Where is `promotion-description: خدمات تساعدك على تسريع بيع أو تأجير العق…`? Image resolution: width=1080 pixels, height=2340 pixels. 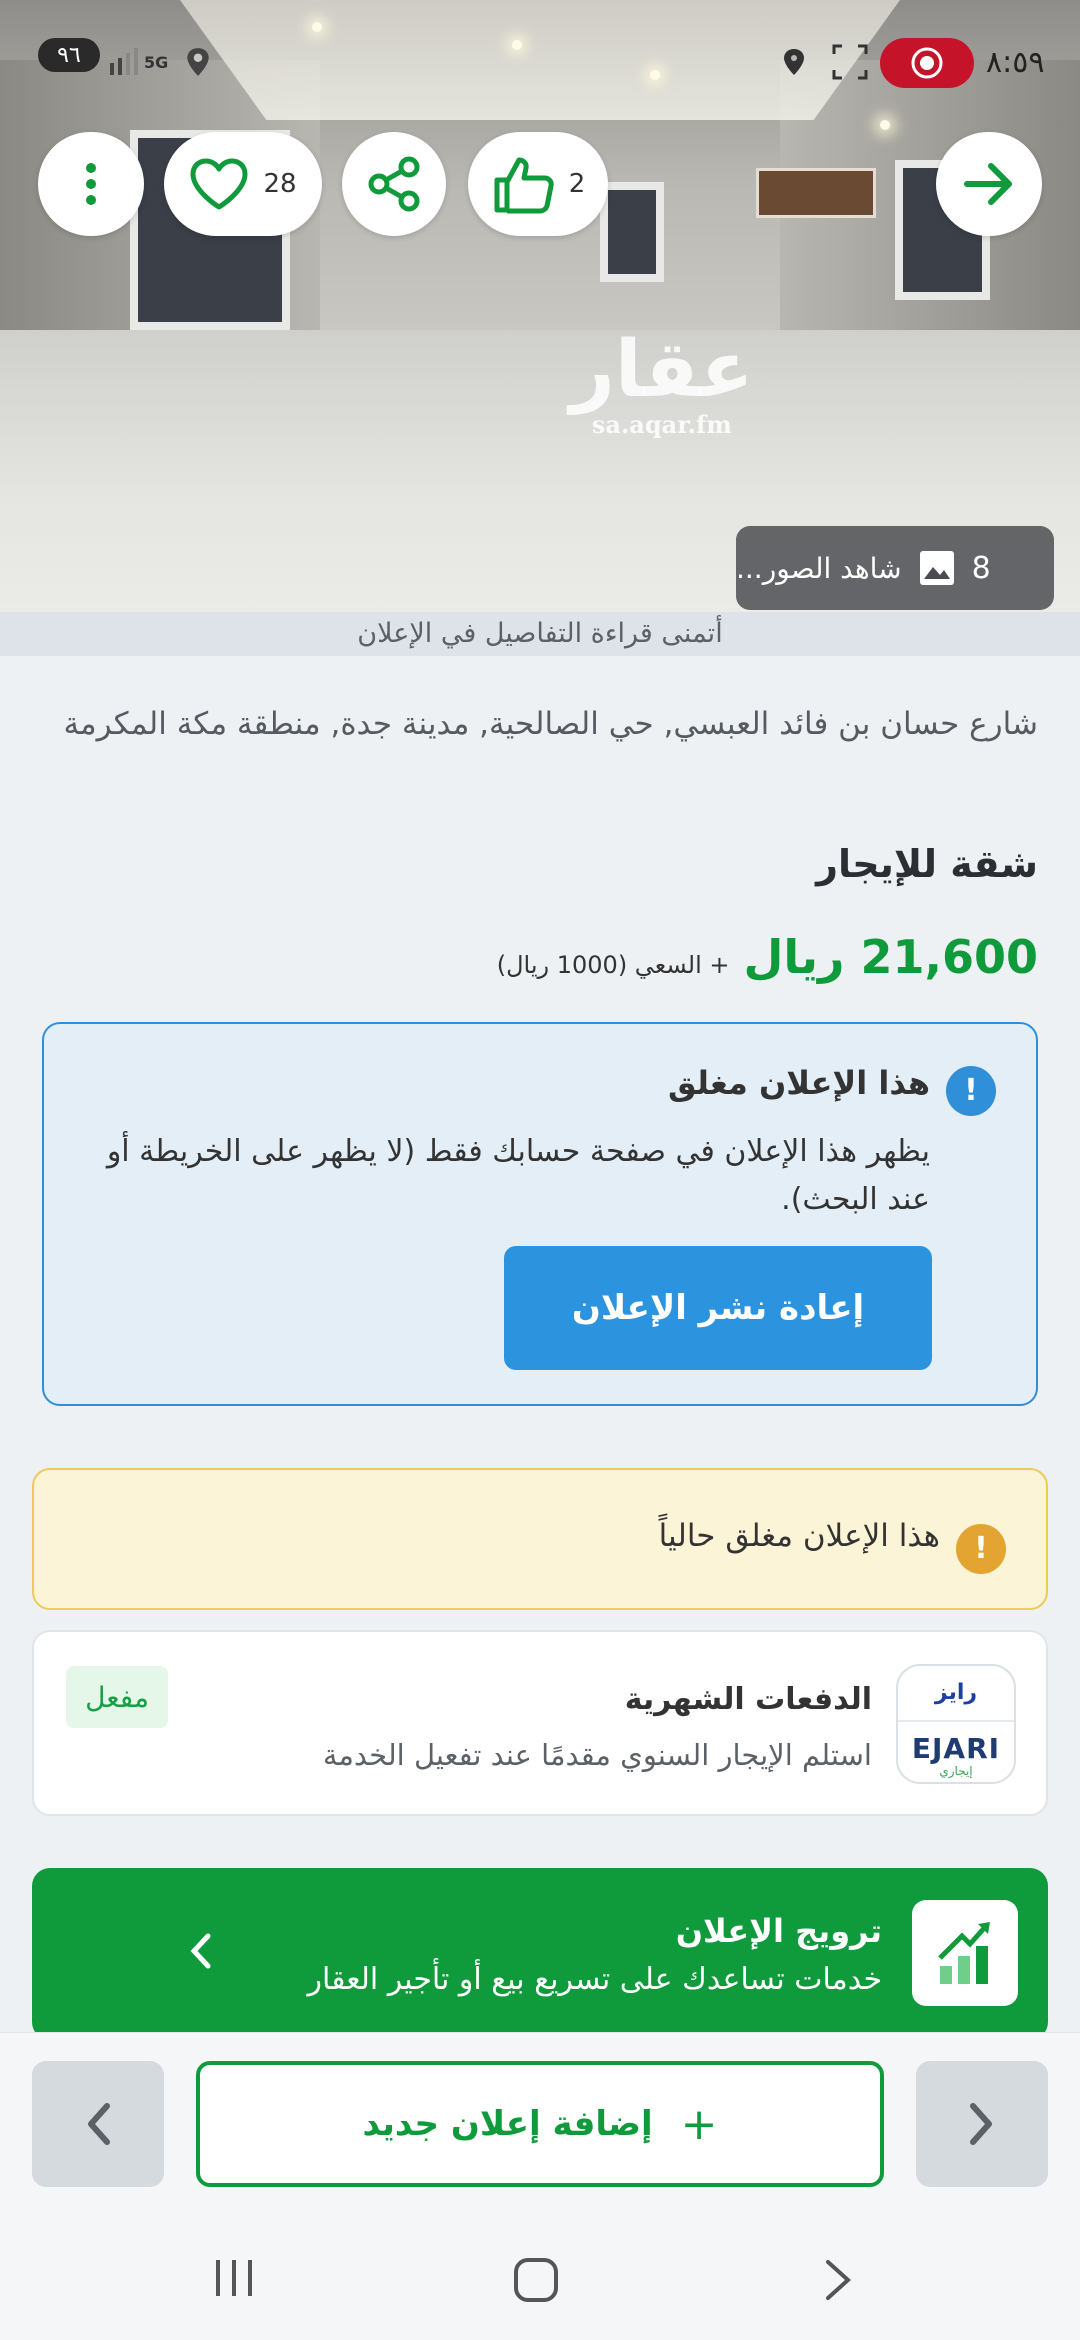 promotion-description: خدمات تساعدك على تسريع بيع أو تأجير العق… is located at coordinates (594, 1979).